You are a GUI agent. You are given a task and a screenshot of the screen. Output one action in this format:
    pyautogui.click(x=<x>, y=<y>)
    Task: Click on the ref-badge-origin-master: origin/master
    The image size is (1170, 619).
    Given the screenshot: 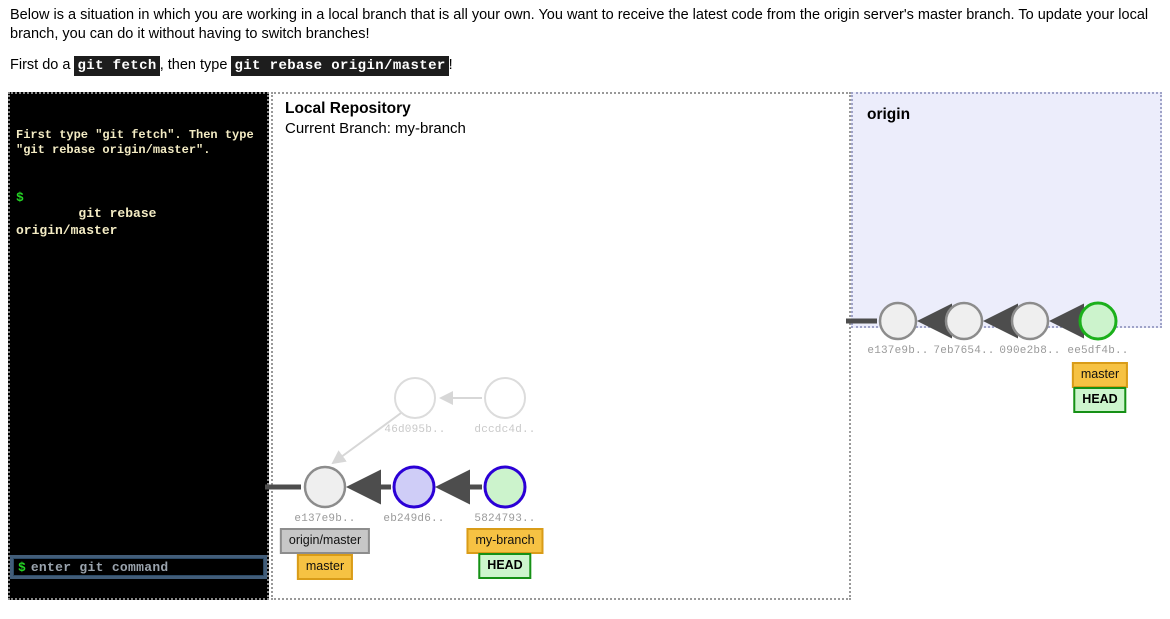 What is the action you would take?
    pyautogui.click(x=325, y=541)
    